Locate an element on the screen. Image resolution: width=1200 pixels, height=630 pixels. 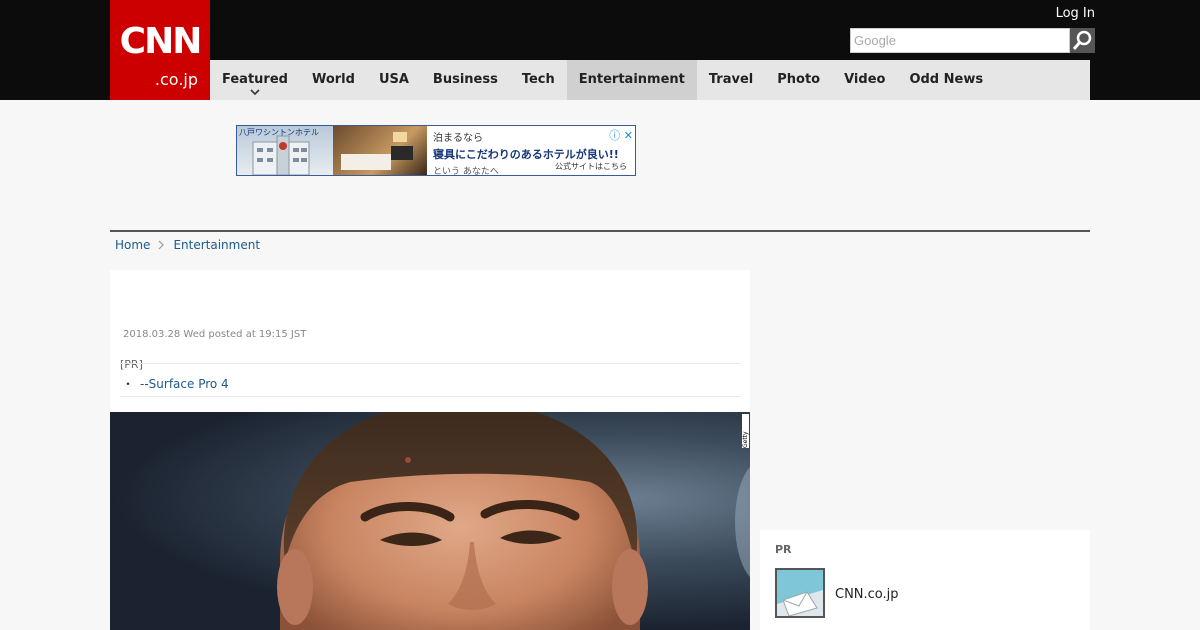
nav-item-label: Entertainment is located at coordinates (631, 79).